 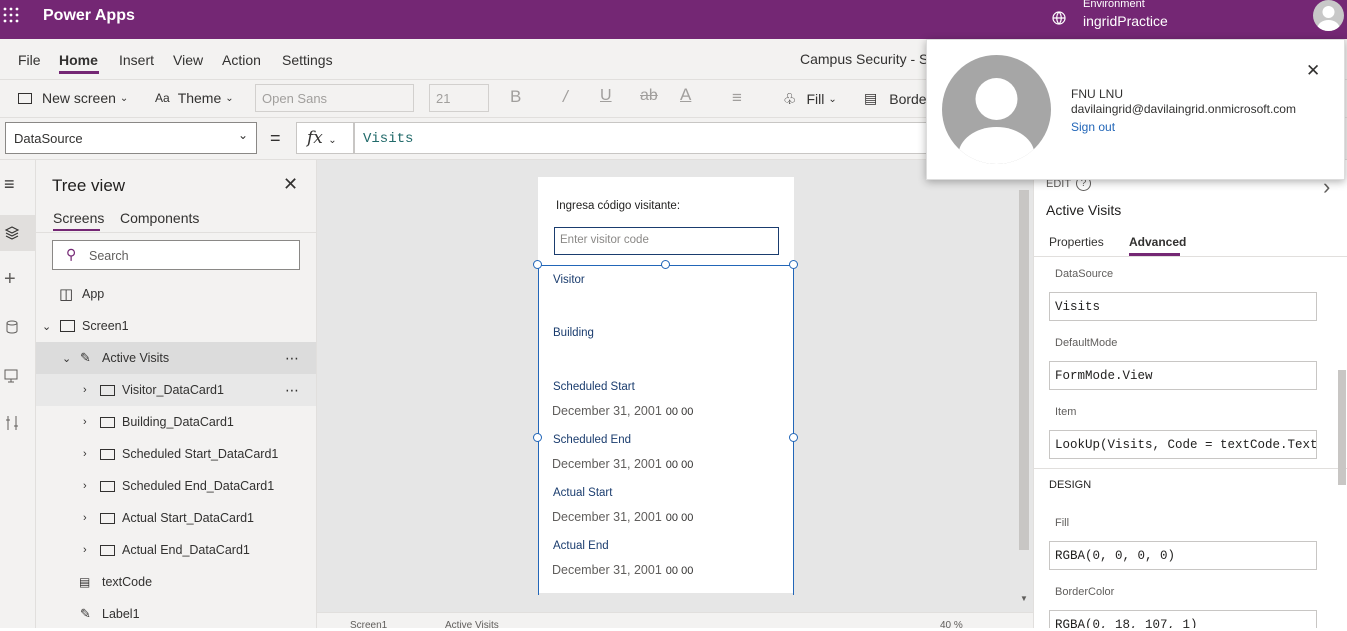 I want to click on prompt-label: Ingresa código visitante:, so click(x=618, y=206).